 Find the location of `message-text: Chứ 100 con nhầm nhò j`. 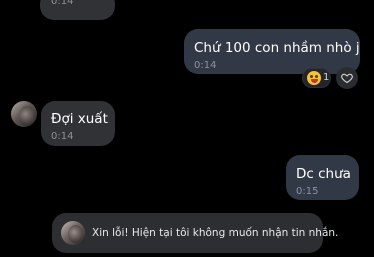

message-text: Chứ 100 con nhầm nhò j is located at coordinates (277, 48).